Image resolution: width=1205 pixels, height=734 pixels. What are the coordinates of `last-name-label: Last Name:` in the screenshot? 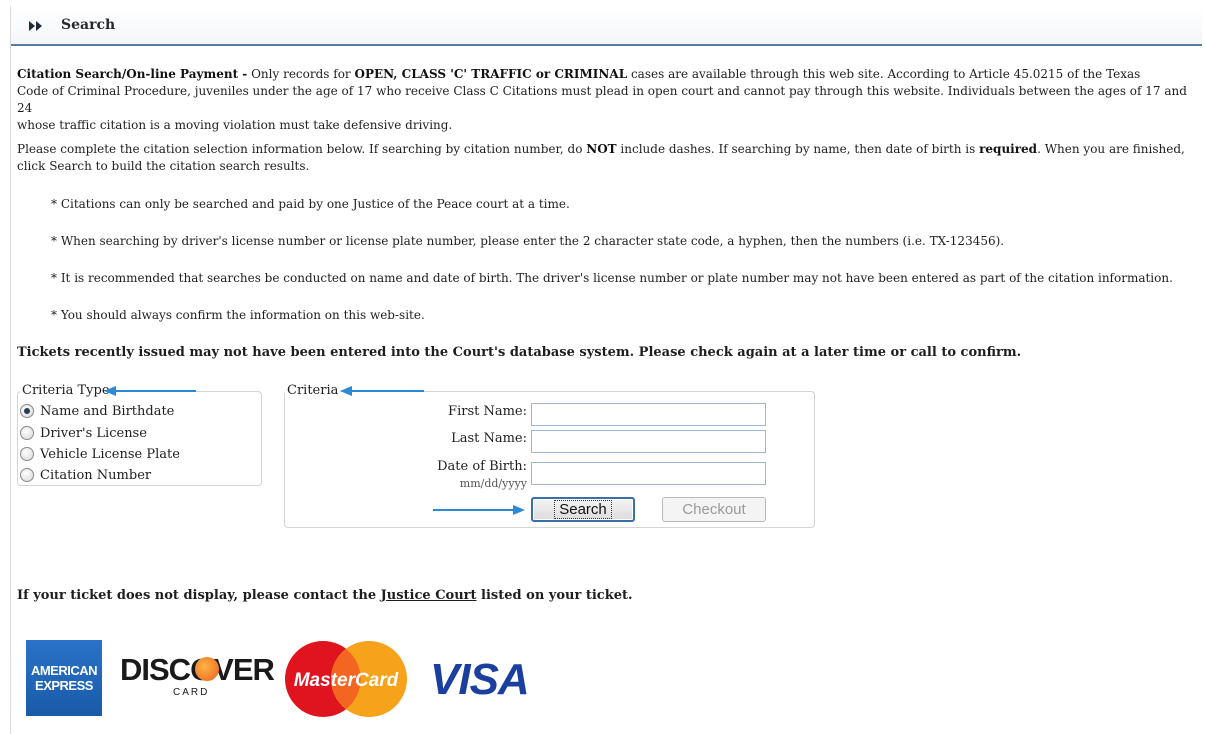 It's located at (489, 438).